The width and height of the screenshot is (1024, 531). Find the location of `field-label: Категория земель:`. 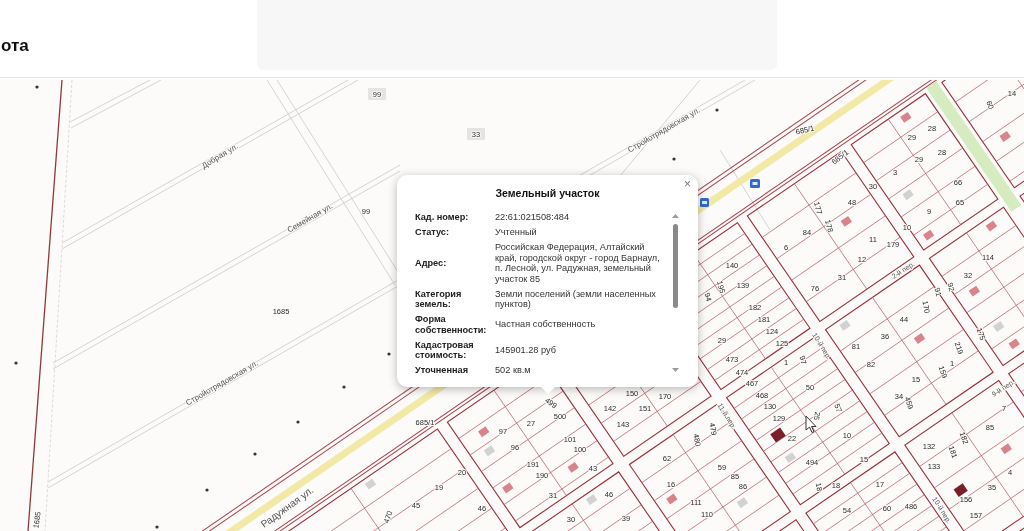

field-label: Категория земель: is located at coordinates (439, 299).